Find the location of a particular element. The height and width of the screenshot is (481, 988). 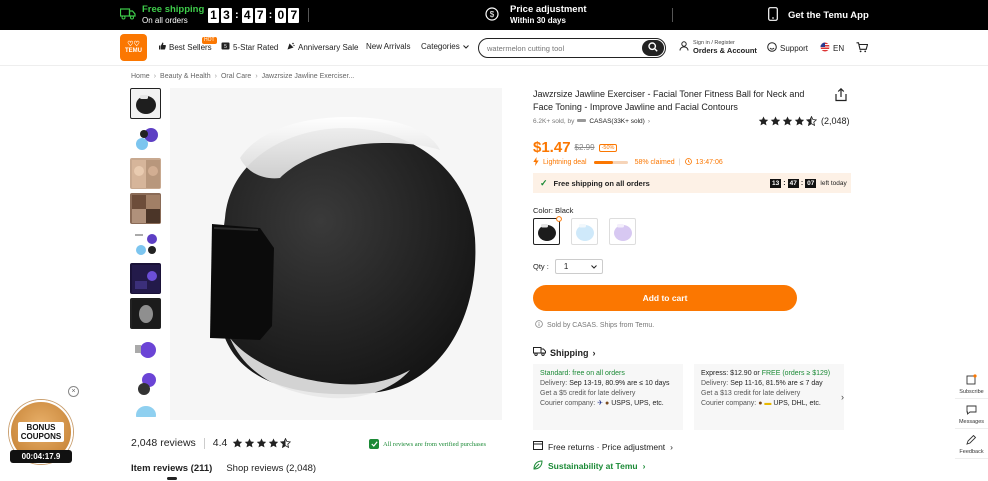

phone-icon is located at coordinates (773, 15).